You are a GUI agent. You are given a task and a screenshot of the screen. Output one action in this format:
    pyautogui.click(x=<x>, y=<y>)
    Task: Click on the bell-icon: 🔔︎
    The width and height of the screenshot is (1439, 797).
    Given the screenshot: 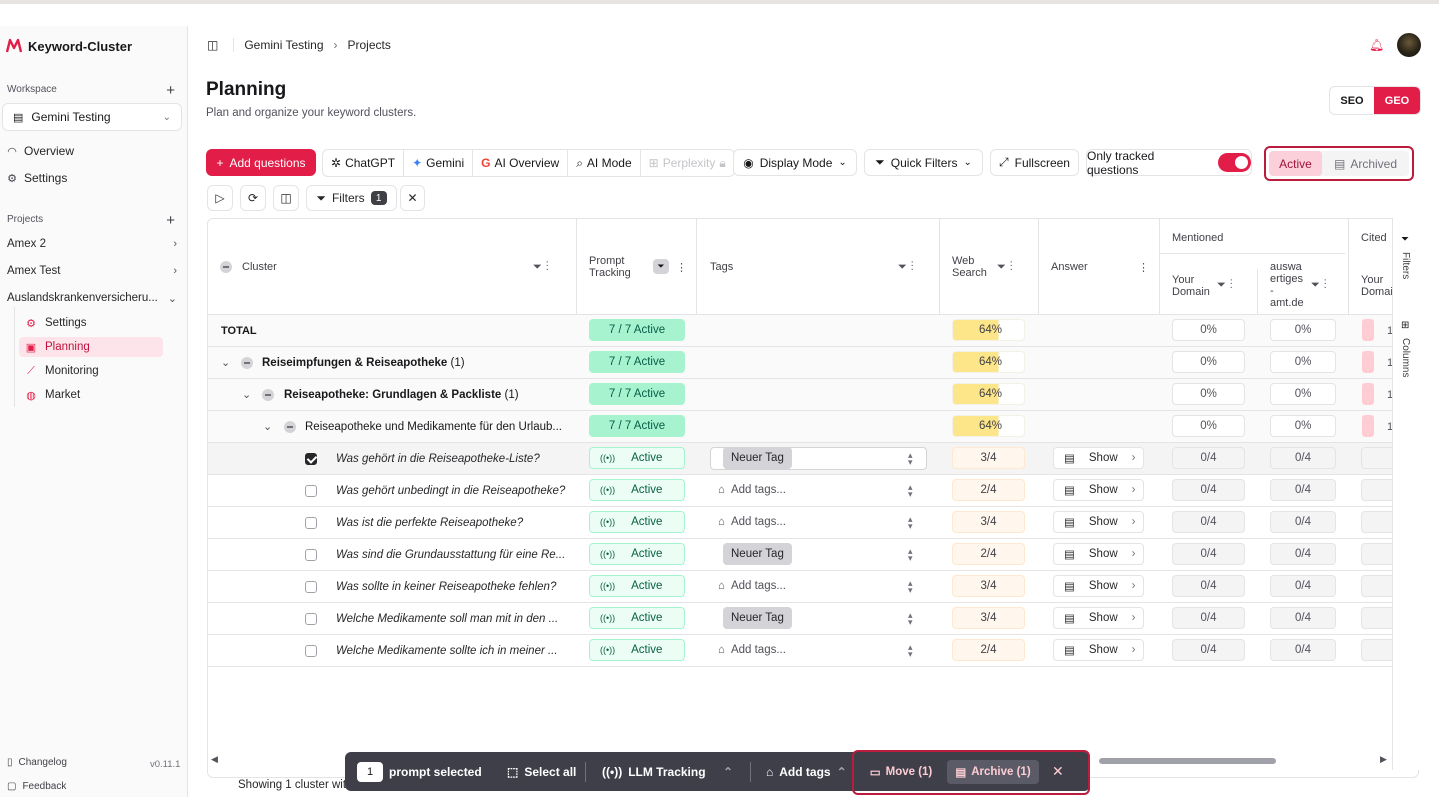 What is the action you would take?
    pyautogui.click(x=1376, y=45)
    